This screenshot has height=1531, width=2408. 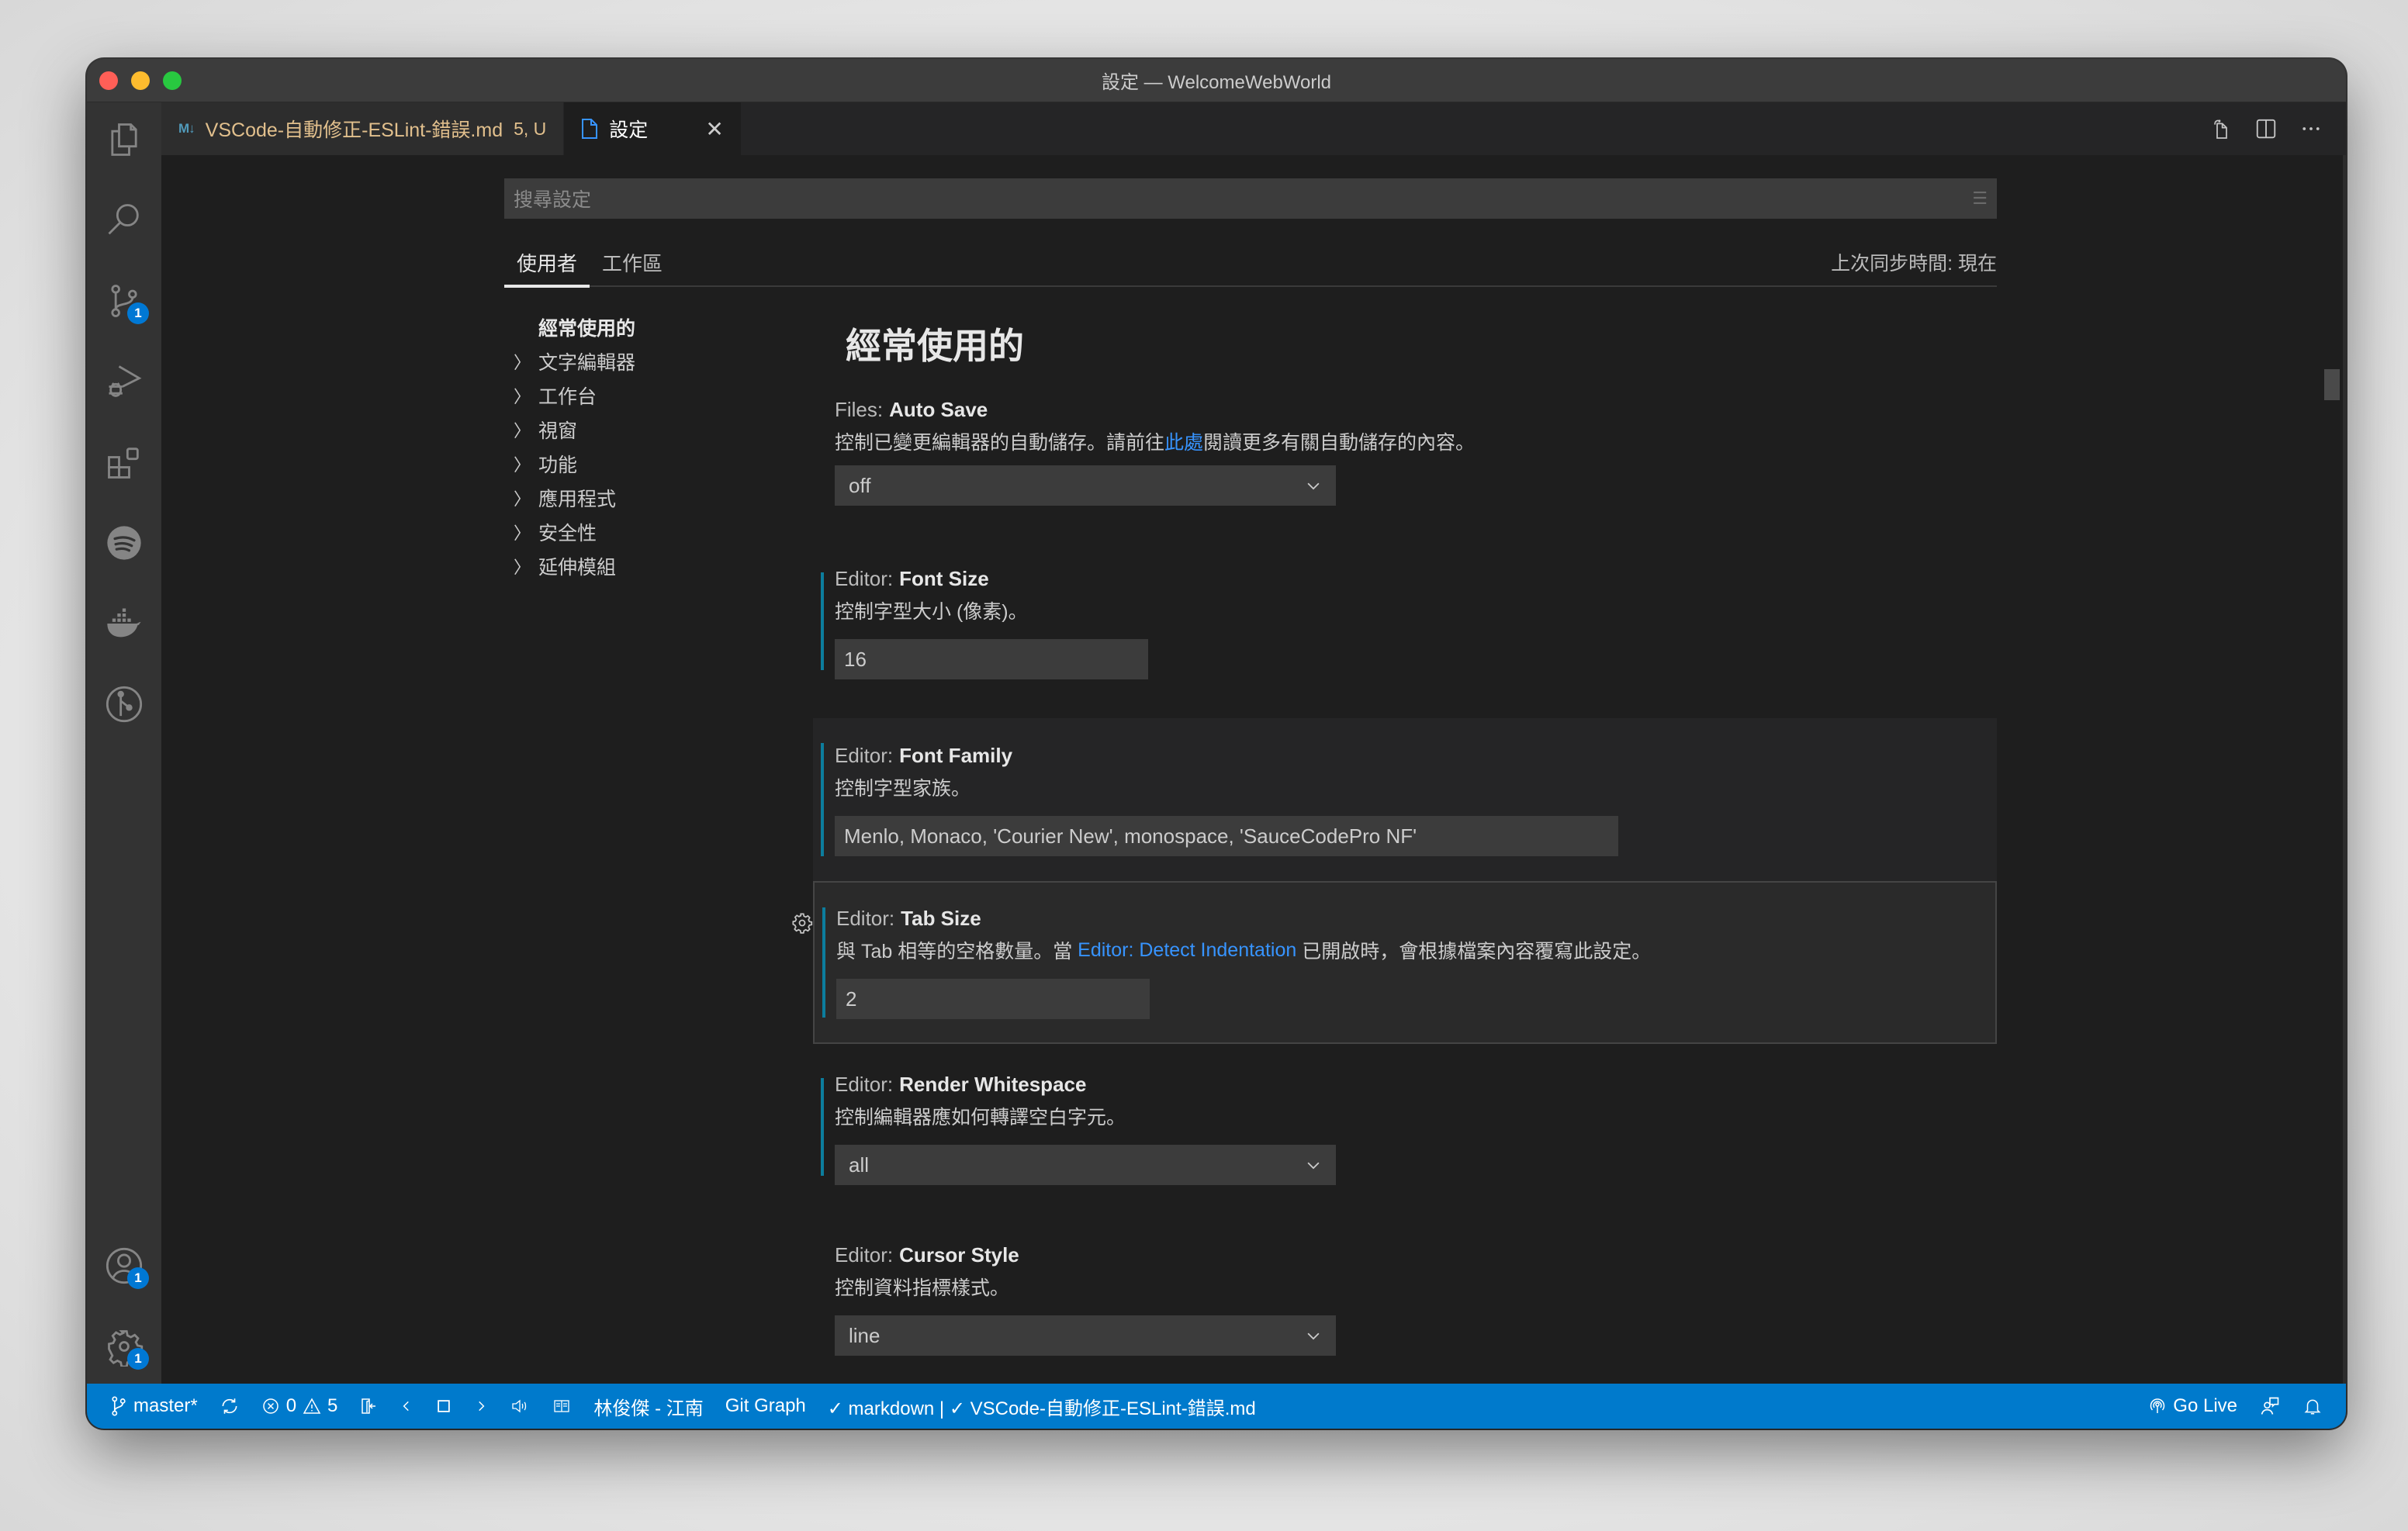 What do you see at coordinates (1250, 198) in the screenshot?
I see `settings-search-input: 搜尋設定 ☰` at bounding box center [1250, 198].